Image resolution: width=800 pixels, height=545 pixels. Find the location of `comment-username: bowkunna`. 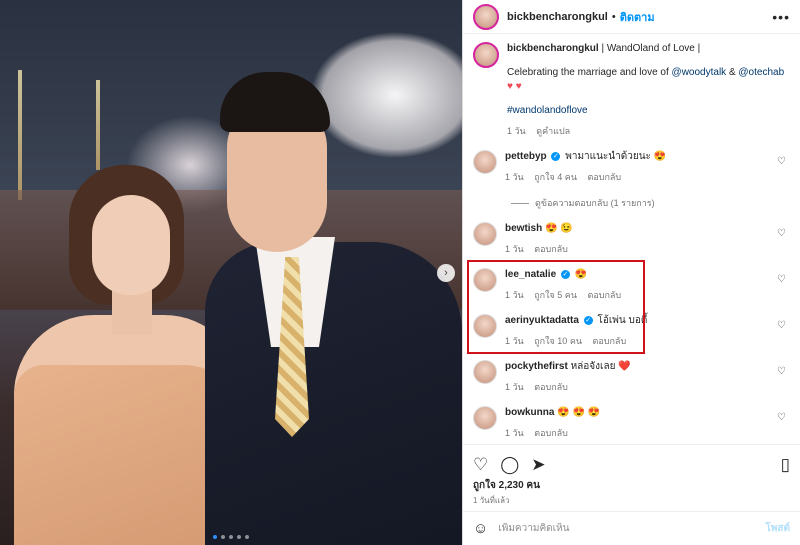

comment-username: bowkunna is located at coordinates (529, 412).